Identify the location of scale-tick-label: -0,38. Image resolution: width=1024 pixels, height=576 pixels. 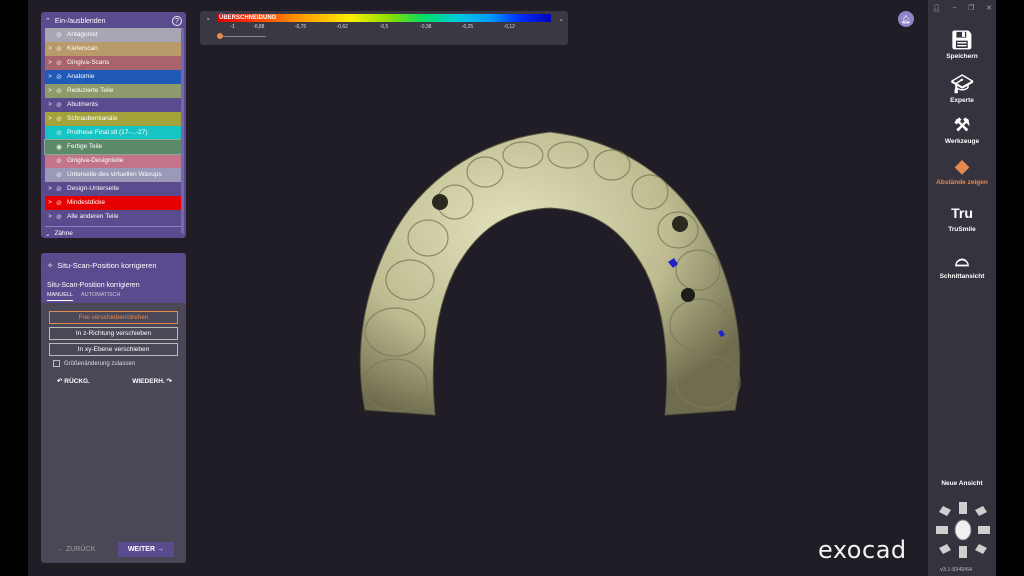
(426, 27).